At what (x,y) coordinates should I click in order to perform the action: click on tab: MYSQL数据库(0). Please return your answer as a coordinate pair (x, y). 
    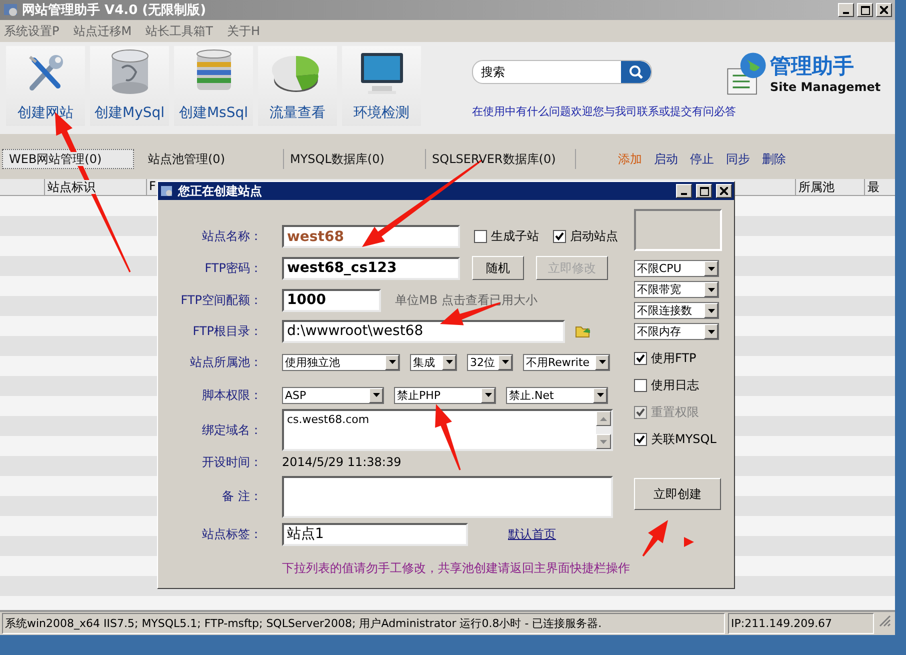
    Looking at the image, I should click on (355, 159).